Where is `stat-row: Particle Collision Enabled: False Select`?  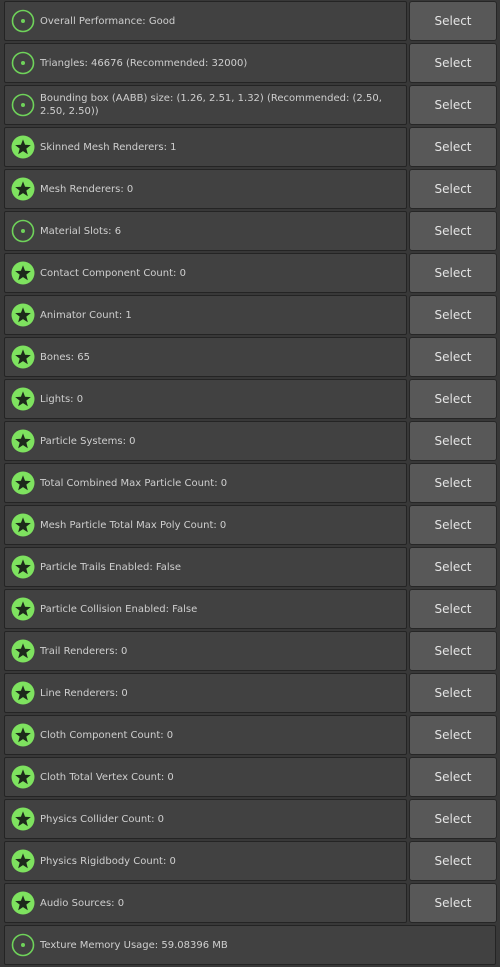
stat-row: Particle Collision Enabled: False Select is located at coordinates (250, 609).